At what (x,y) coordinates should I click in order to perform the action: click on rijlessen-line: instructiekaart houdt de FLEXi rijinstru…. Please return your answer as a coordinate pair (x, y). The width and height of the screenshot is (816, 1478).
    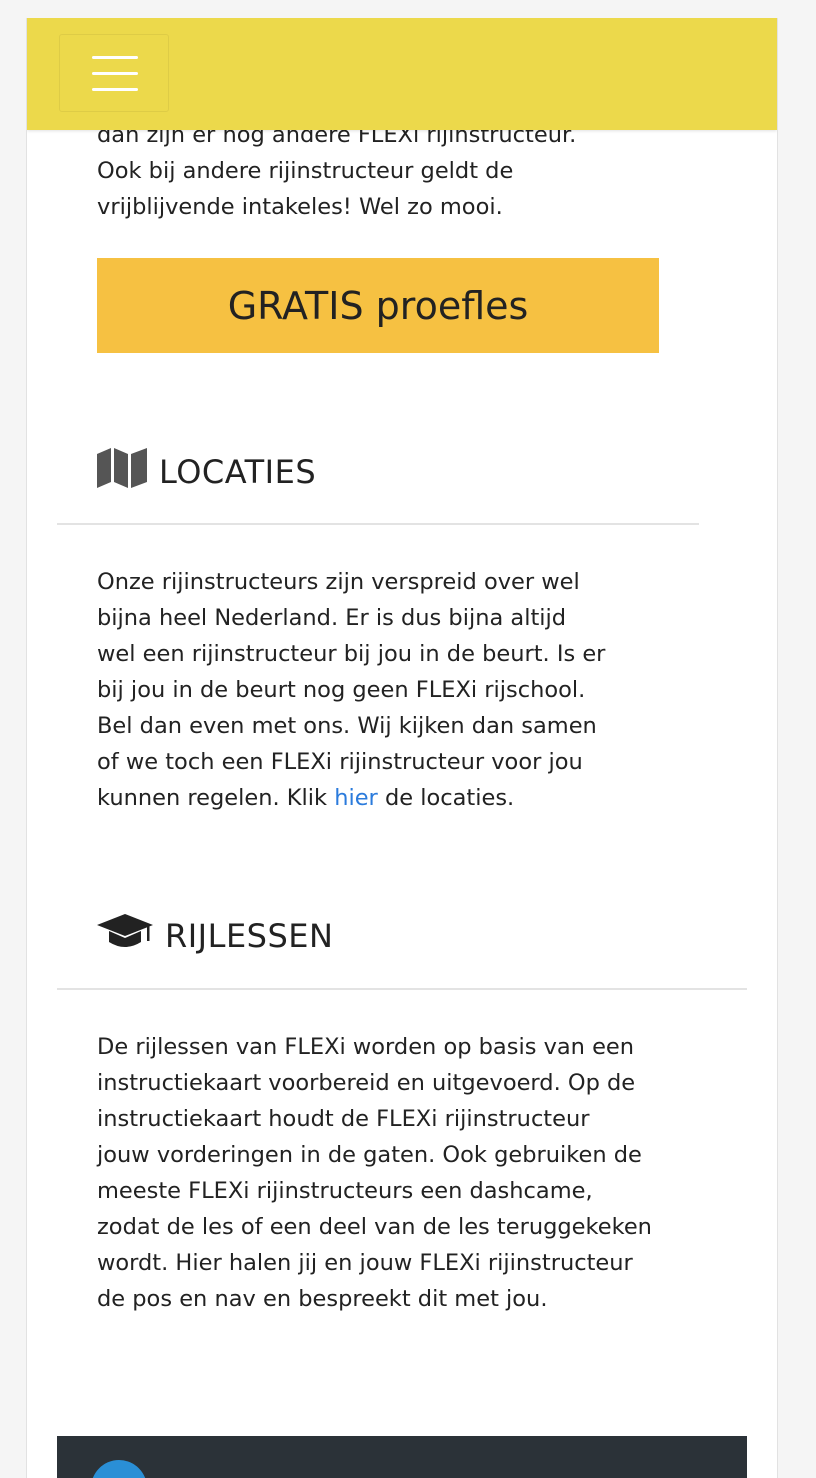
    Looking at the image, I should click on (343, 1119).